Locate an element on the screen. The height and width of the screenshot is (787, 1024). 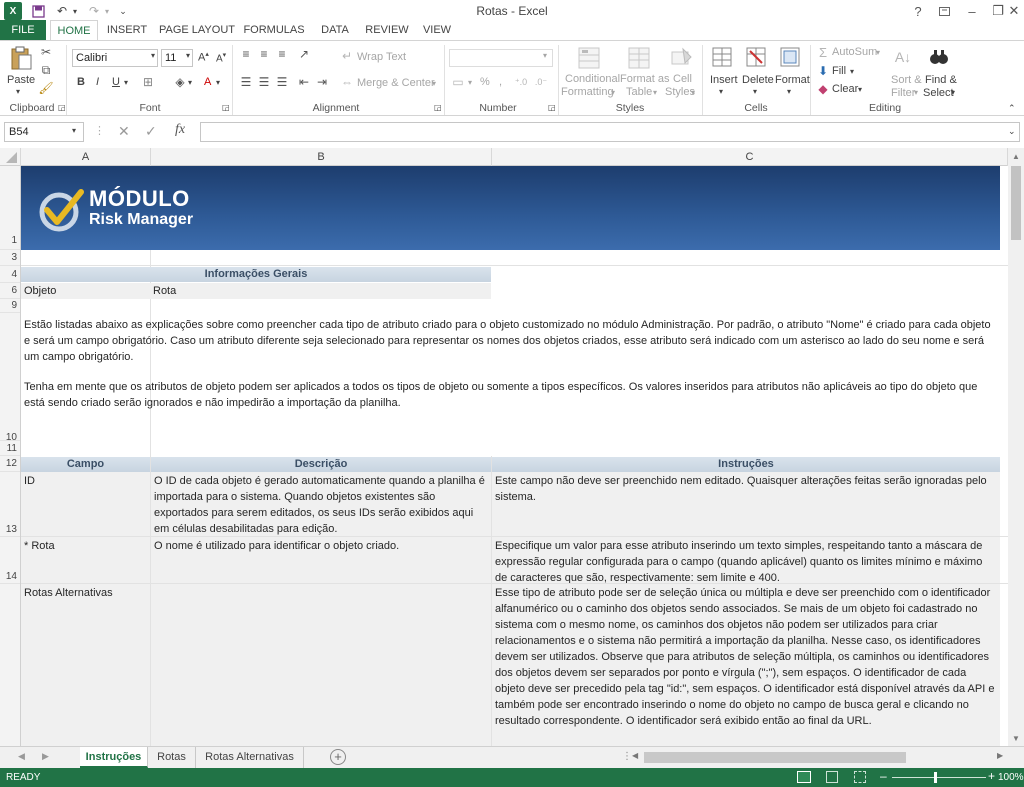
increase-font-icon: A▴ is located at coordinates (203, 57).